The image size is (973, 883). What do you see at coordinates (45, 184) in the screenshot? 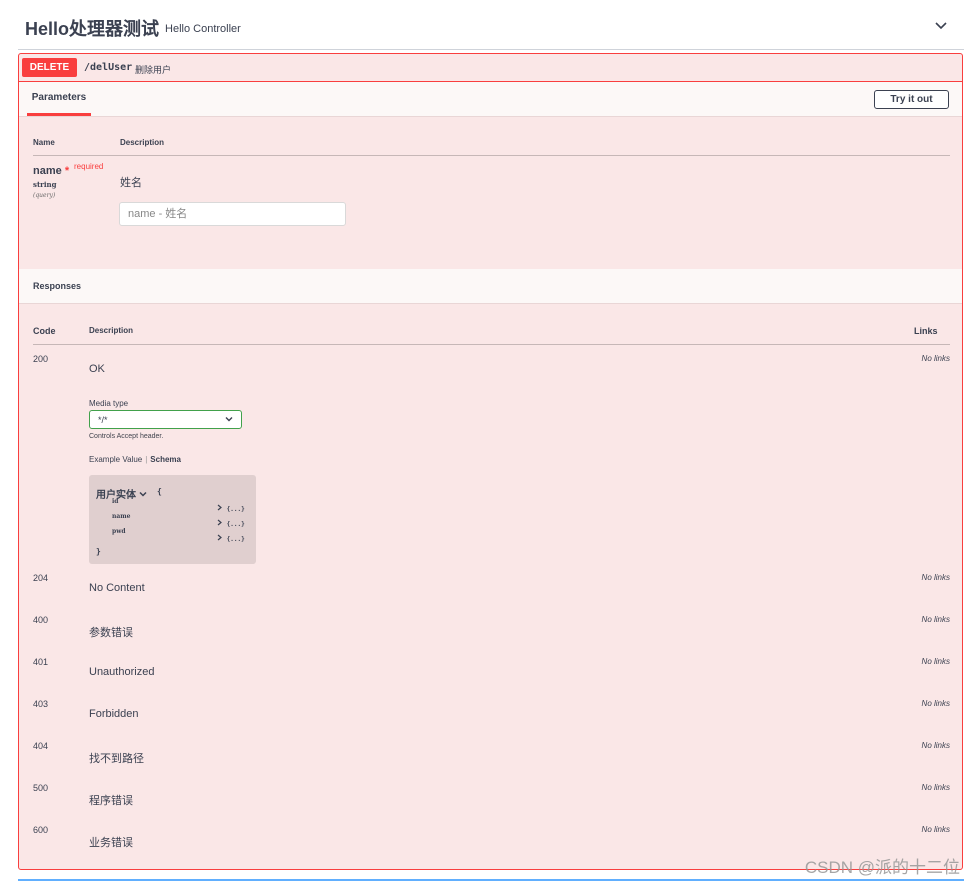
I see `param-type: string` at bounding box center [45, 184].